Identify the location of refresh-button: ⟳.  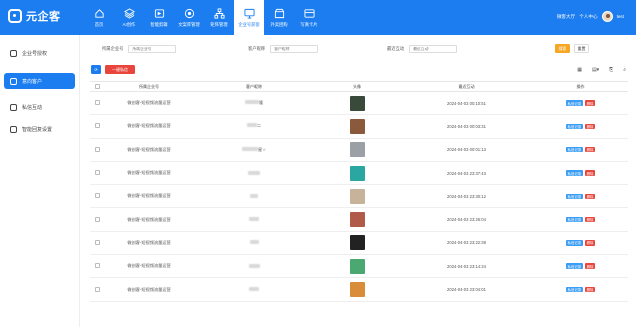
(96, 69).